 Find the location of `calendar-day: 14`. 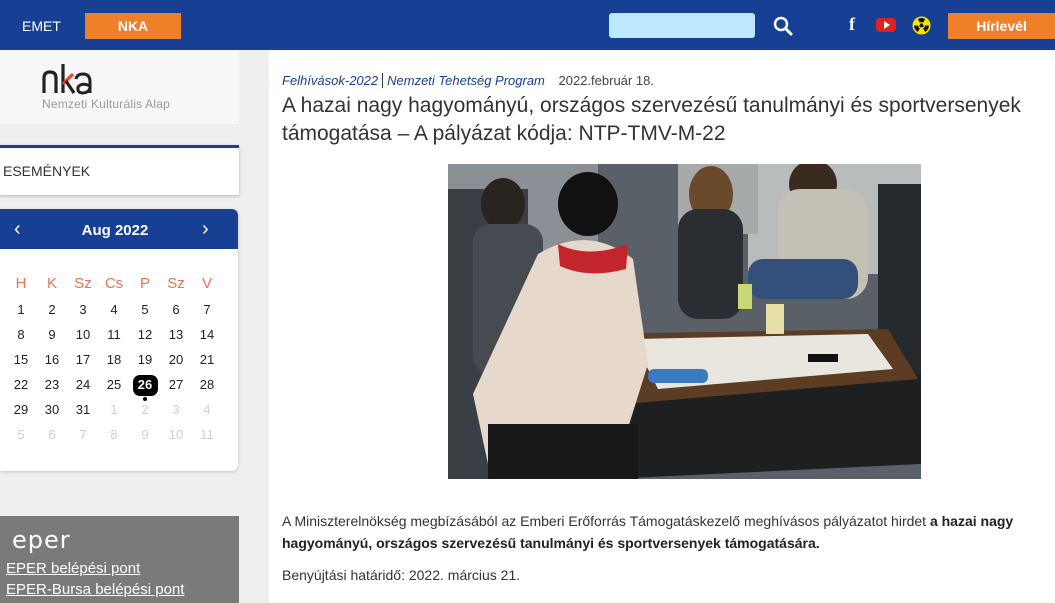

calendar-day: 14 is located at coordinates (207, 335).